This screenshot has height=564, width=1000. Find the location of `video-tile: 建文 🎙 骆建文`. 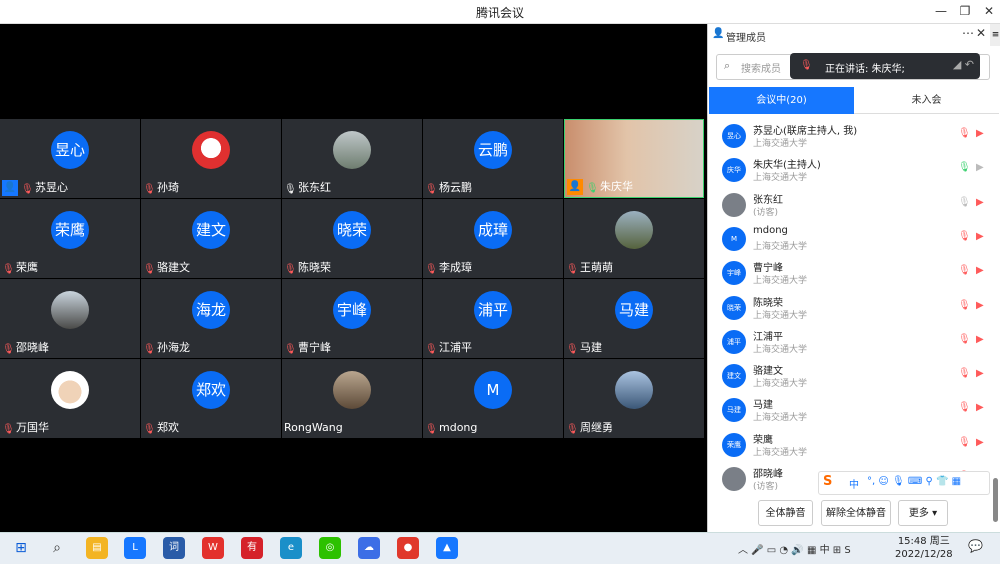

video-tile: 建文 🎙 骆建文 is located at coordinates (211, 238).